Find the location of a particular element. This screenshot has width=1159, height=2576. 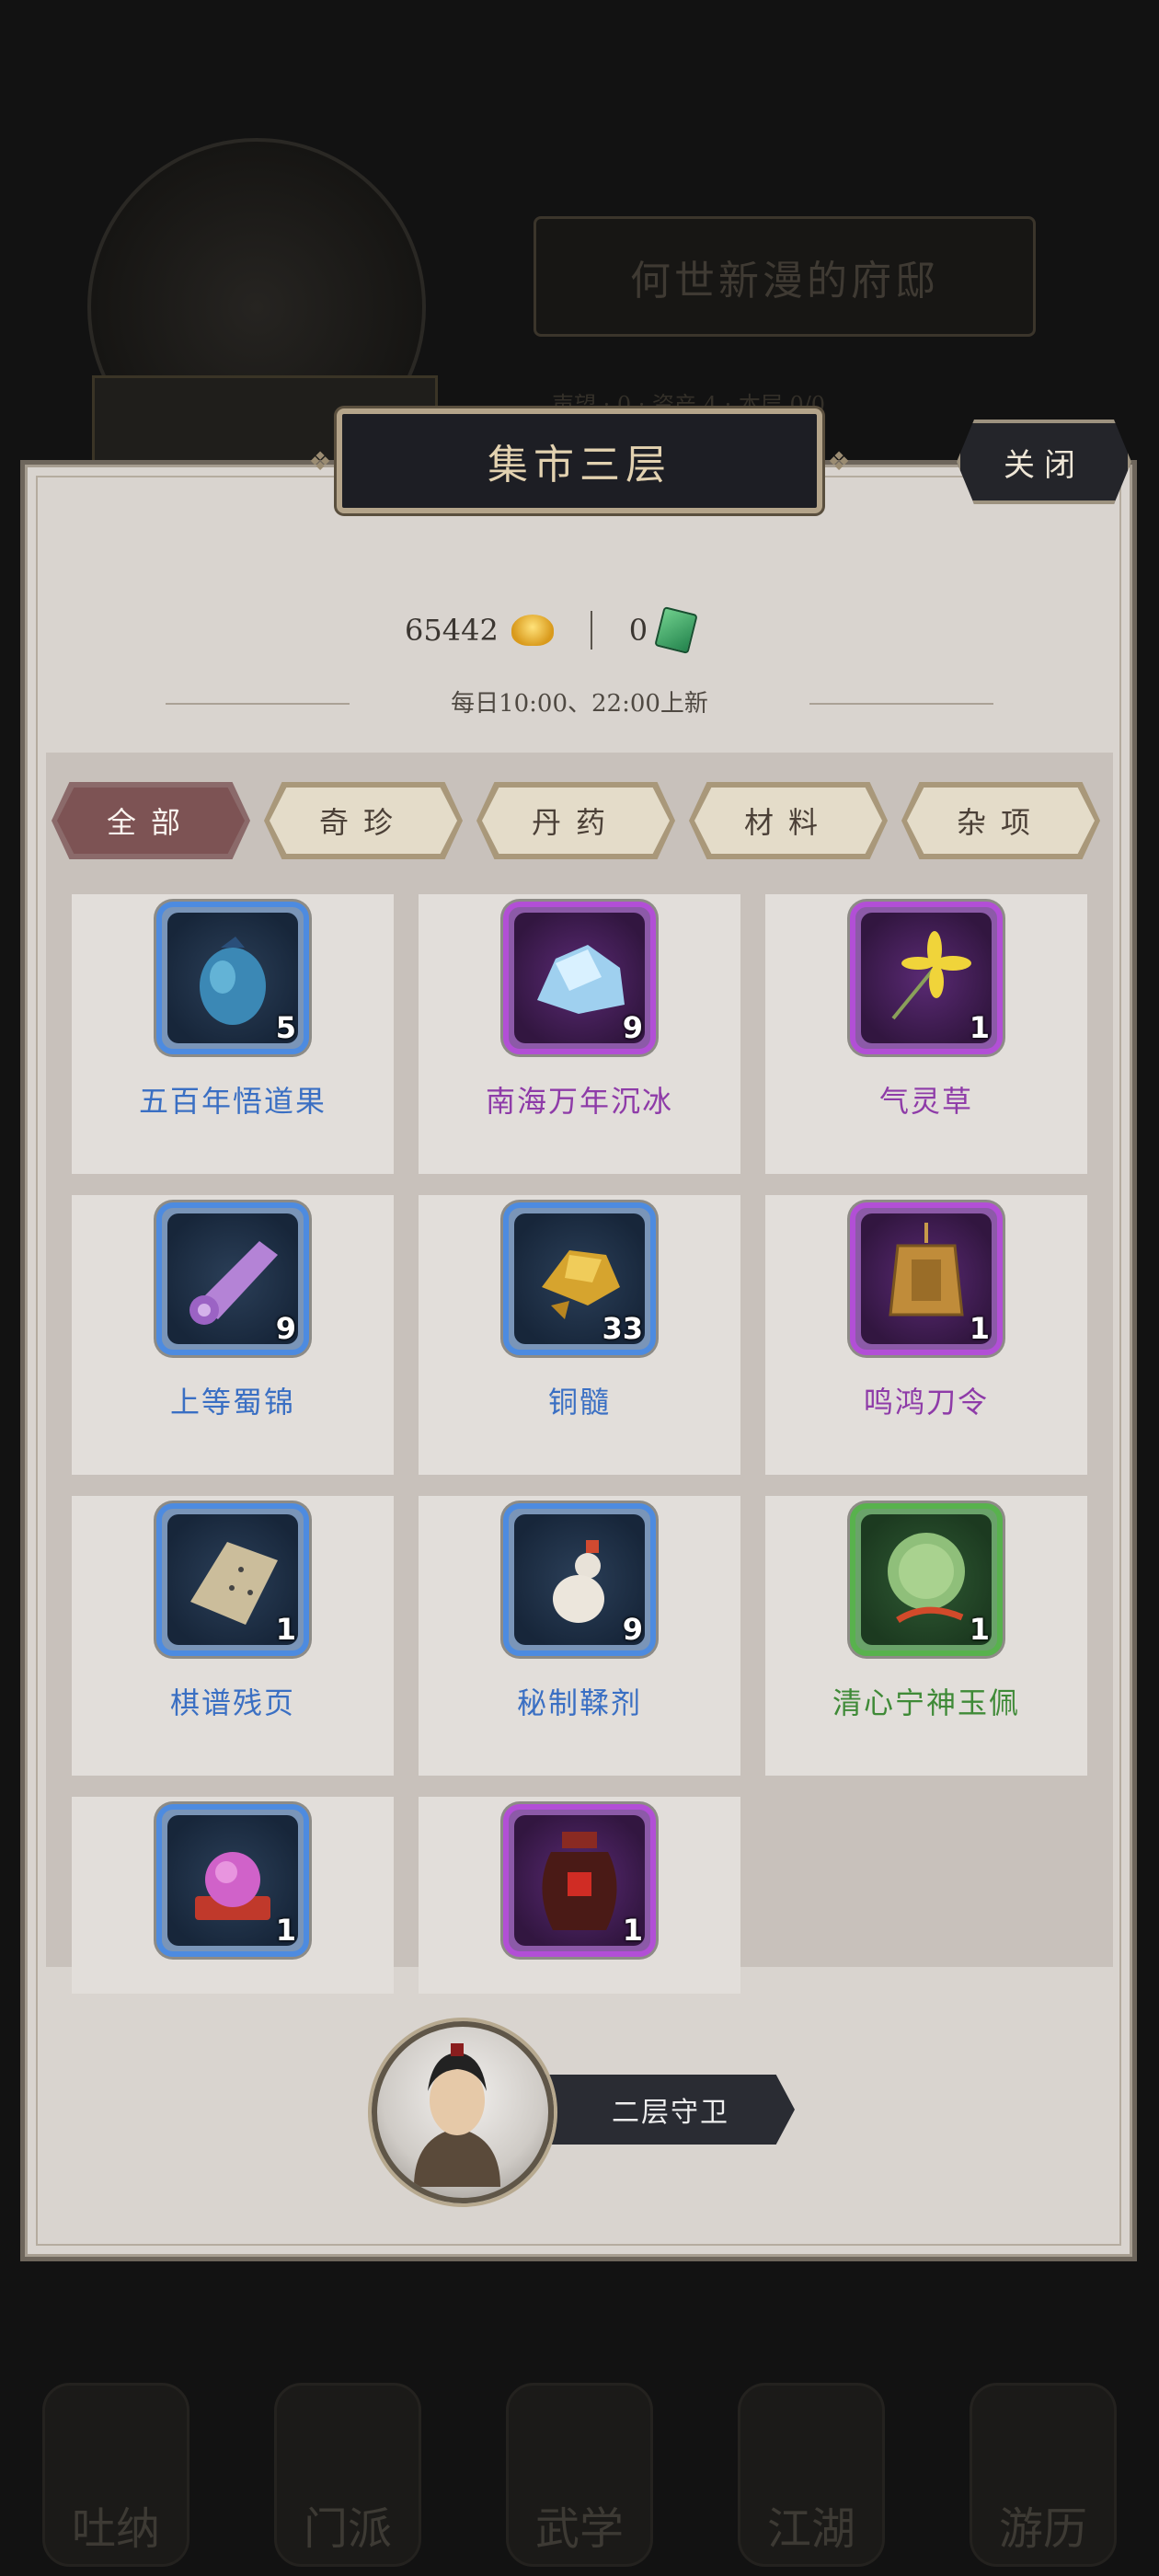

gold-amount: 65442 is located at coordinates (452, 630).